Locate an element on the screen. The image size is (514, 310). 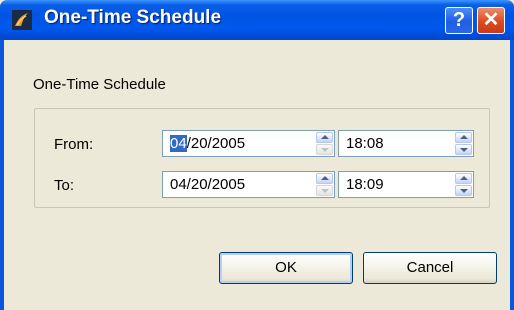
app-icon is located at coordinates (22, 20).